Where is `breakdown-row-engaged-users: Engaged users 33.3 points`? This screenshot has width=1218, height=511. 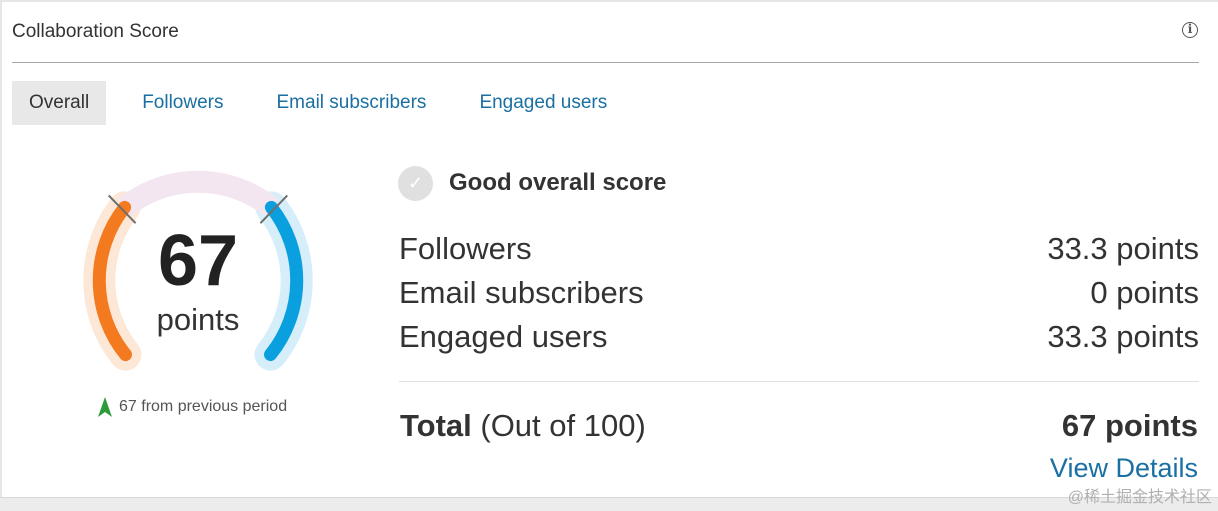 breakdown-row-engaged-users: Engaged users 33.3 points is located at coordinates (799, 337).